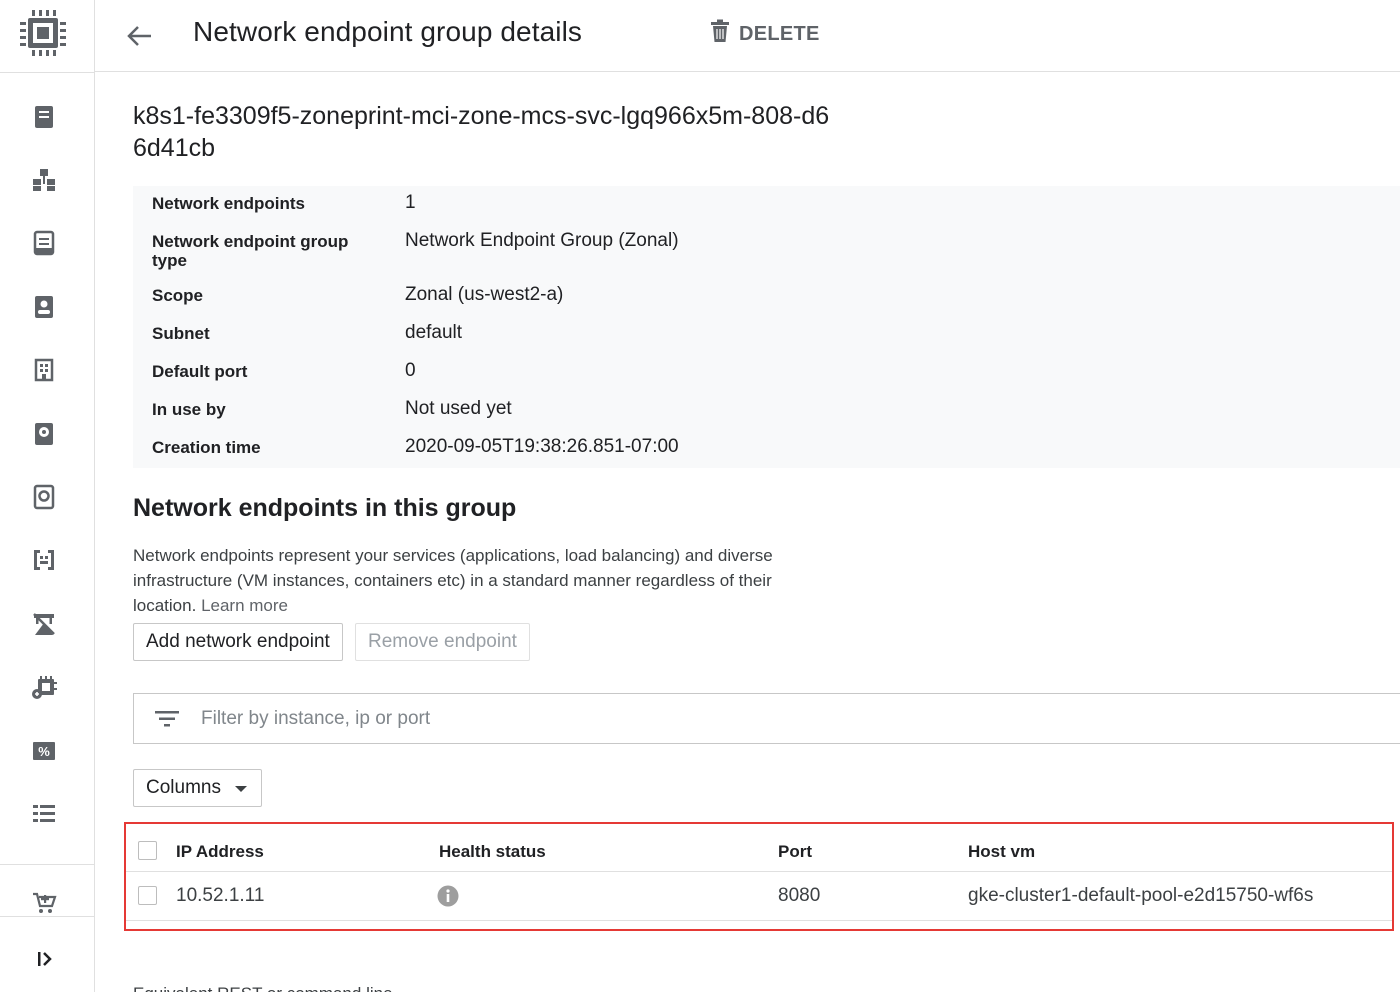 The height and width of the screenshot is (992, 1400). I want to click on caret-down-icon, so click(240, 789).